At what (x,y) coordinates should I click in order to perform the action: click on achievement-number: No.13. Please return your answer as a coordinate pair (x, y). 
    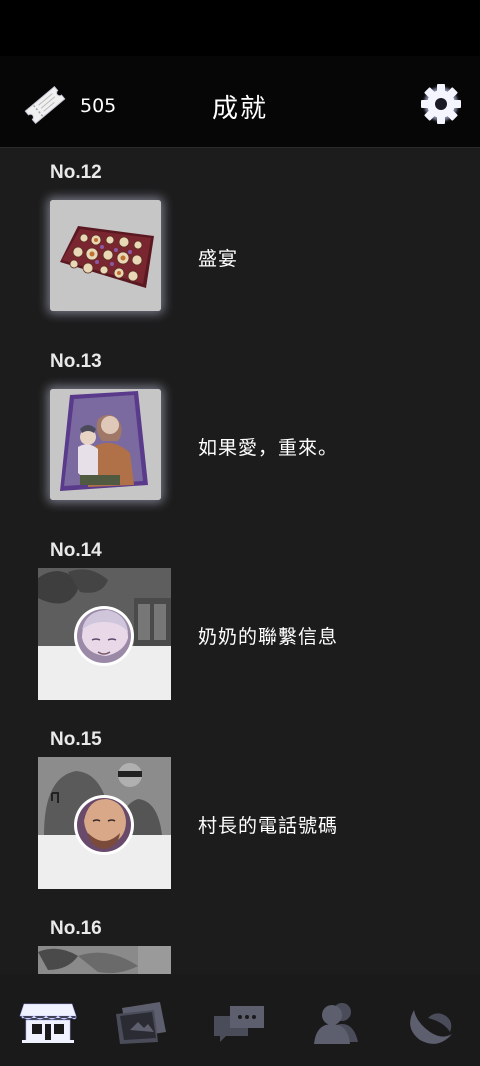
    Looking at the image, I should click on (76, 361).